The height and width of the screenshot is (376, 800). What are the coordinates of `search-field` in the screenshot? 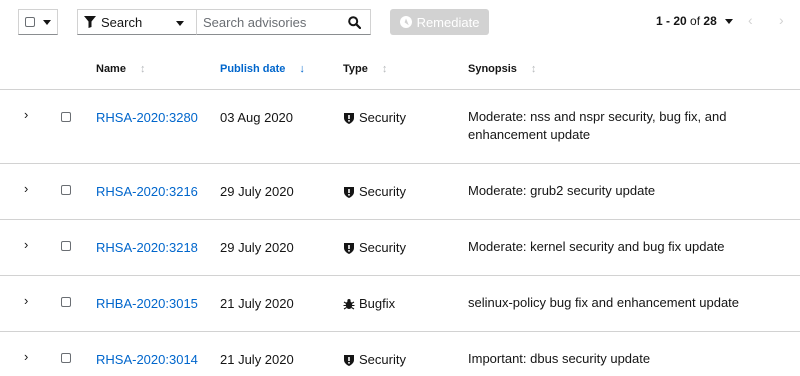 It's located at (284, 22).